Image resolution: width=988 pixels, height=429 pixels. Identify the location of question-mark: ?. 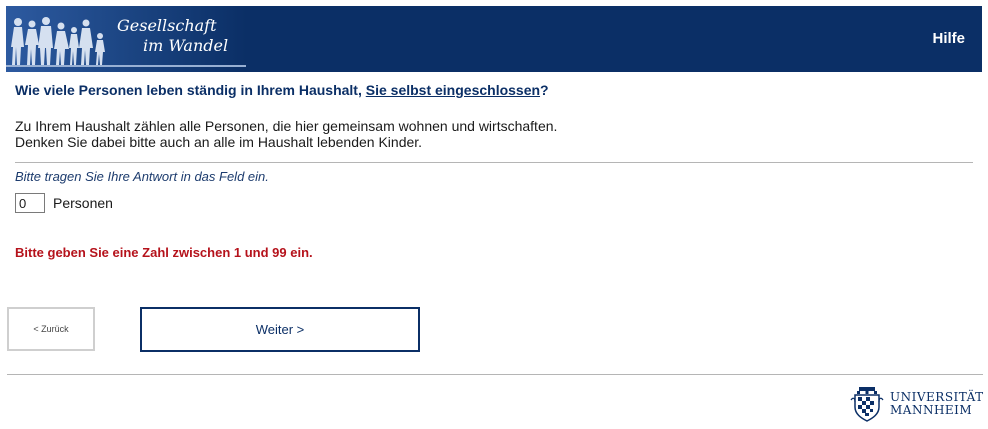
(544, 90).